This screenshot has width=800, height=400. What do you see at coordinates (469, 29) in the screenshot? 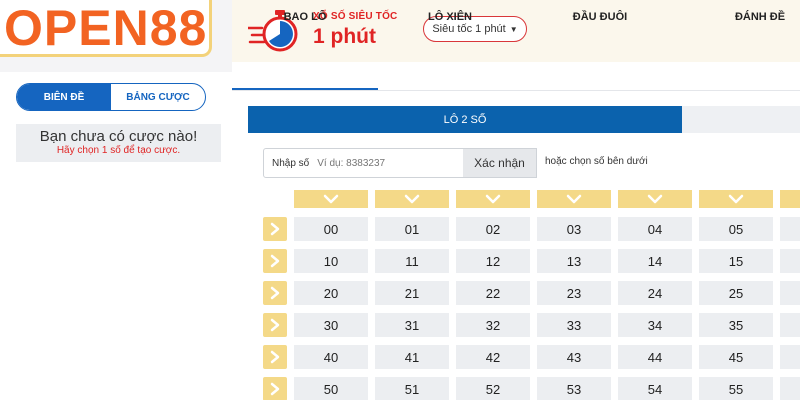
I see `dropdown-value: Siêu tốc 1 phút` at bounding box center [469, 29].